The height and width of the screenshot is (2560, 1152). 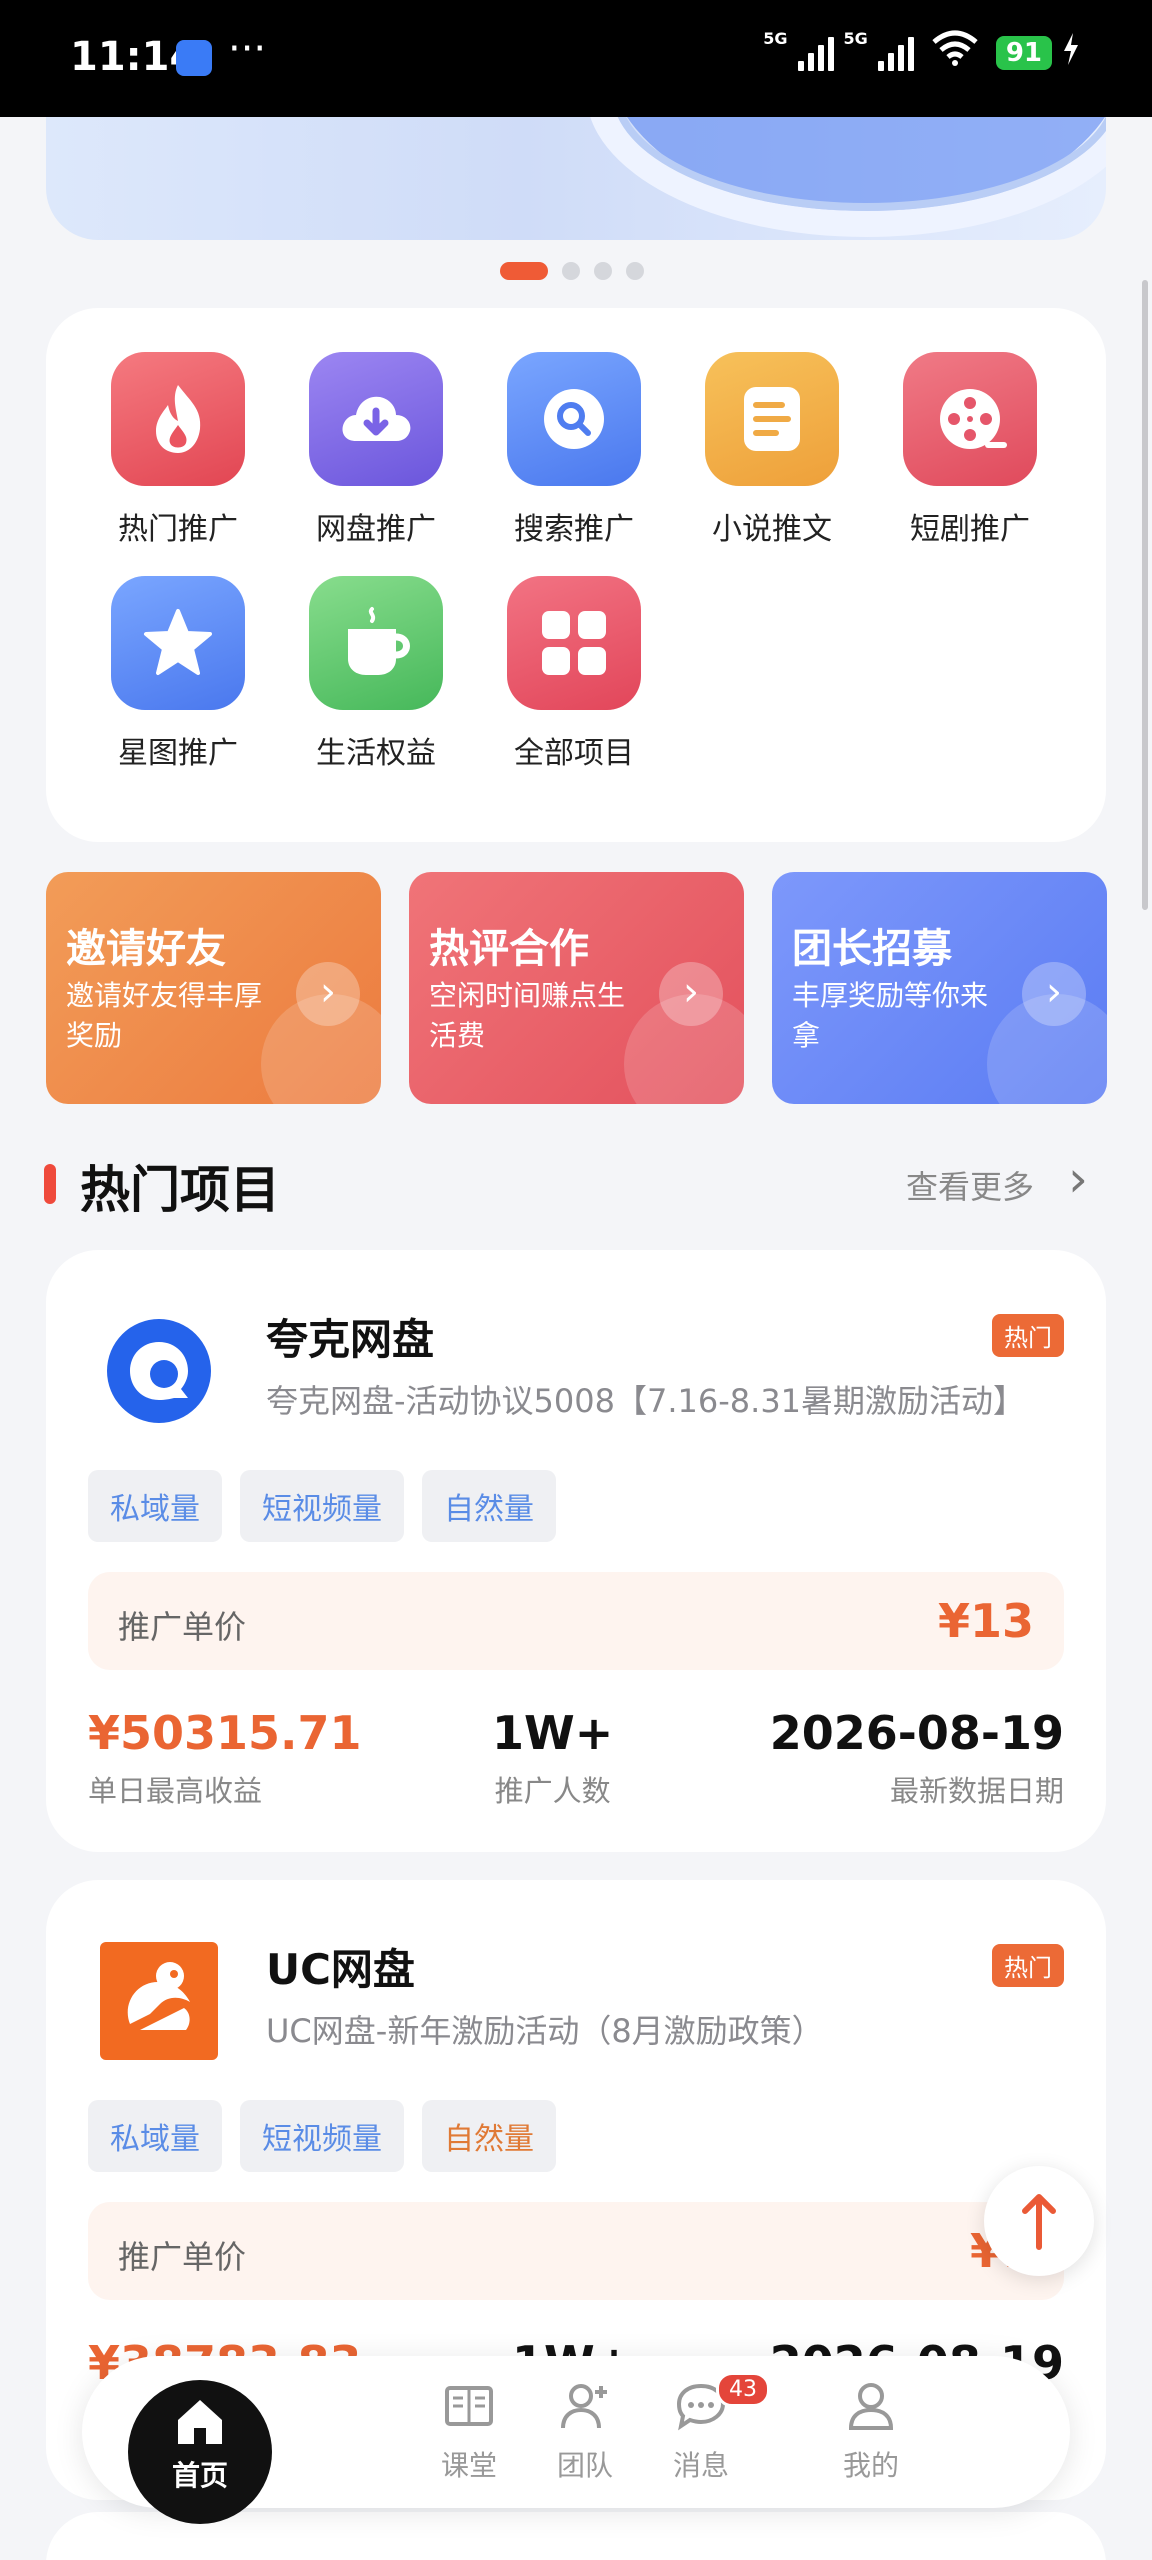 I want to click on category-all-projects: 全部项目, so click(x=574, y=674).